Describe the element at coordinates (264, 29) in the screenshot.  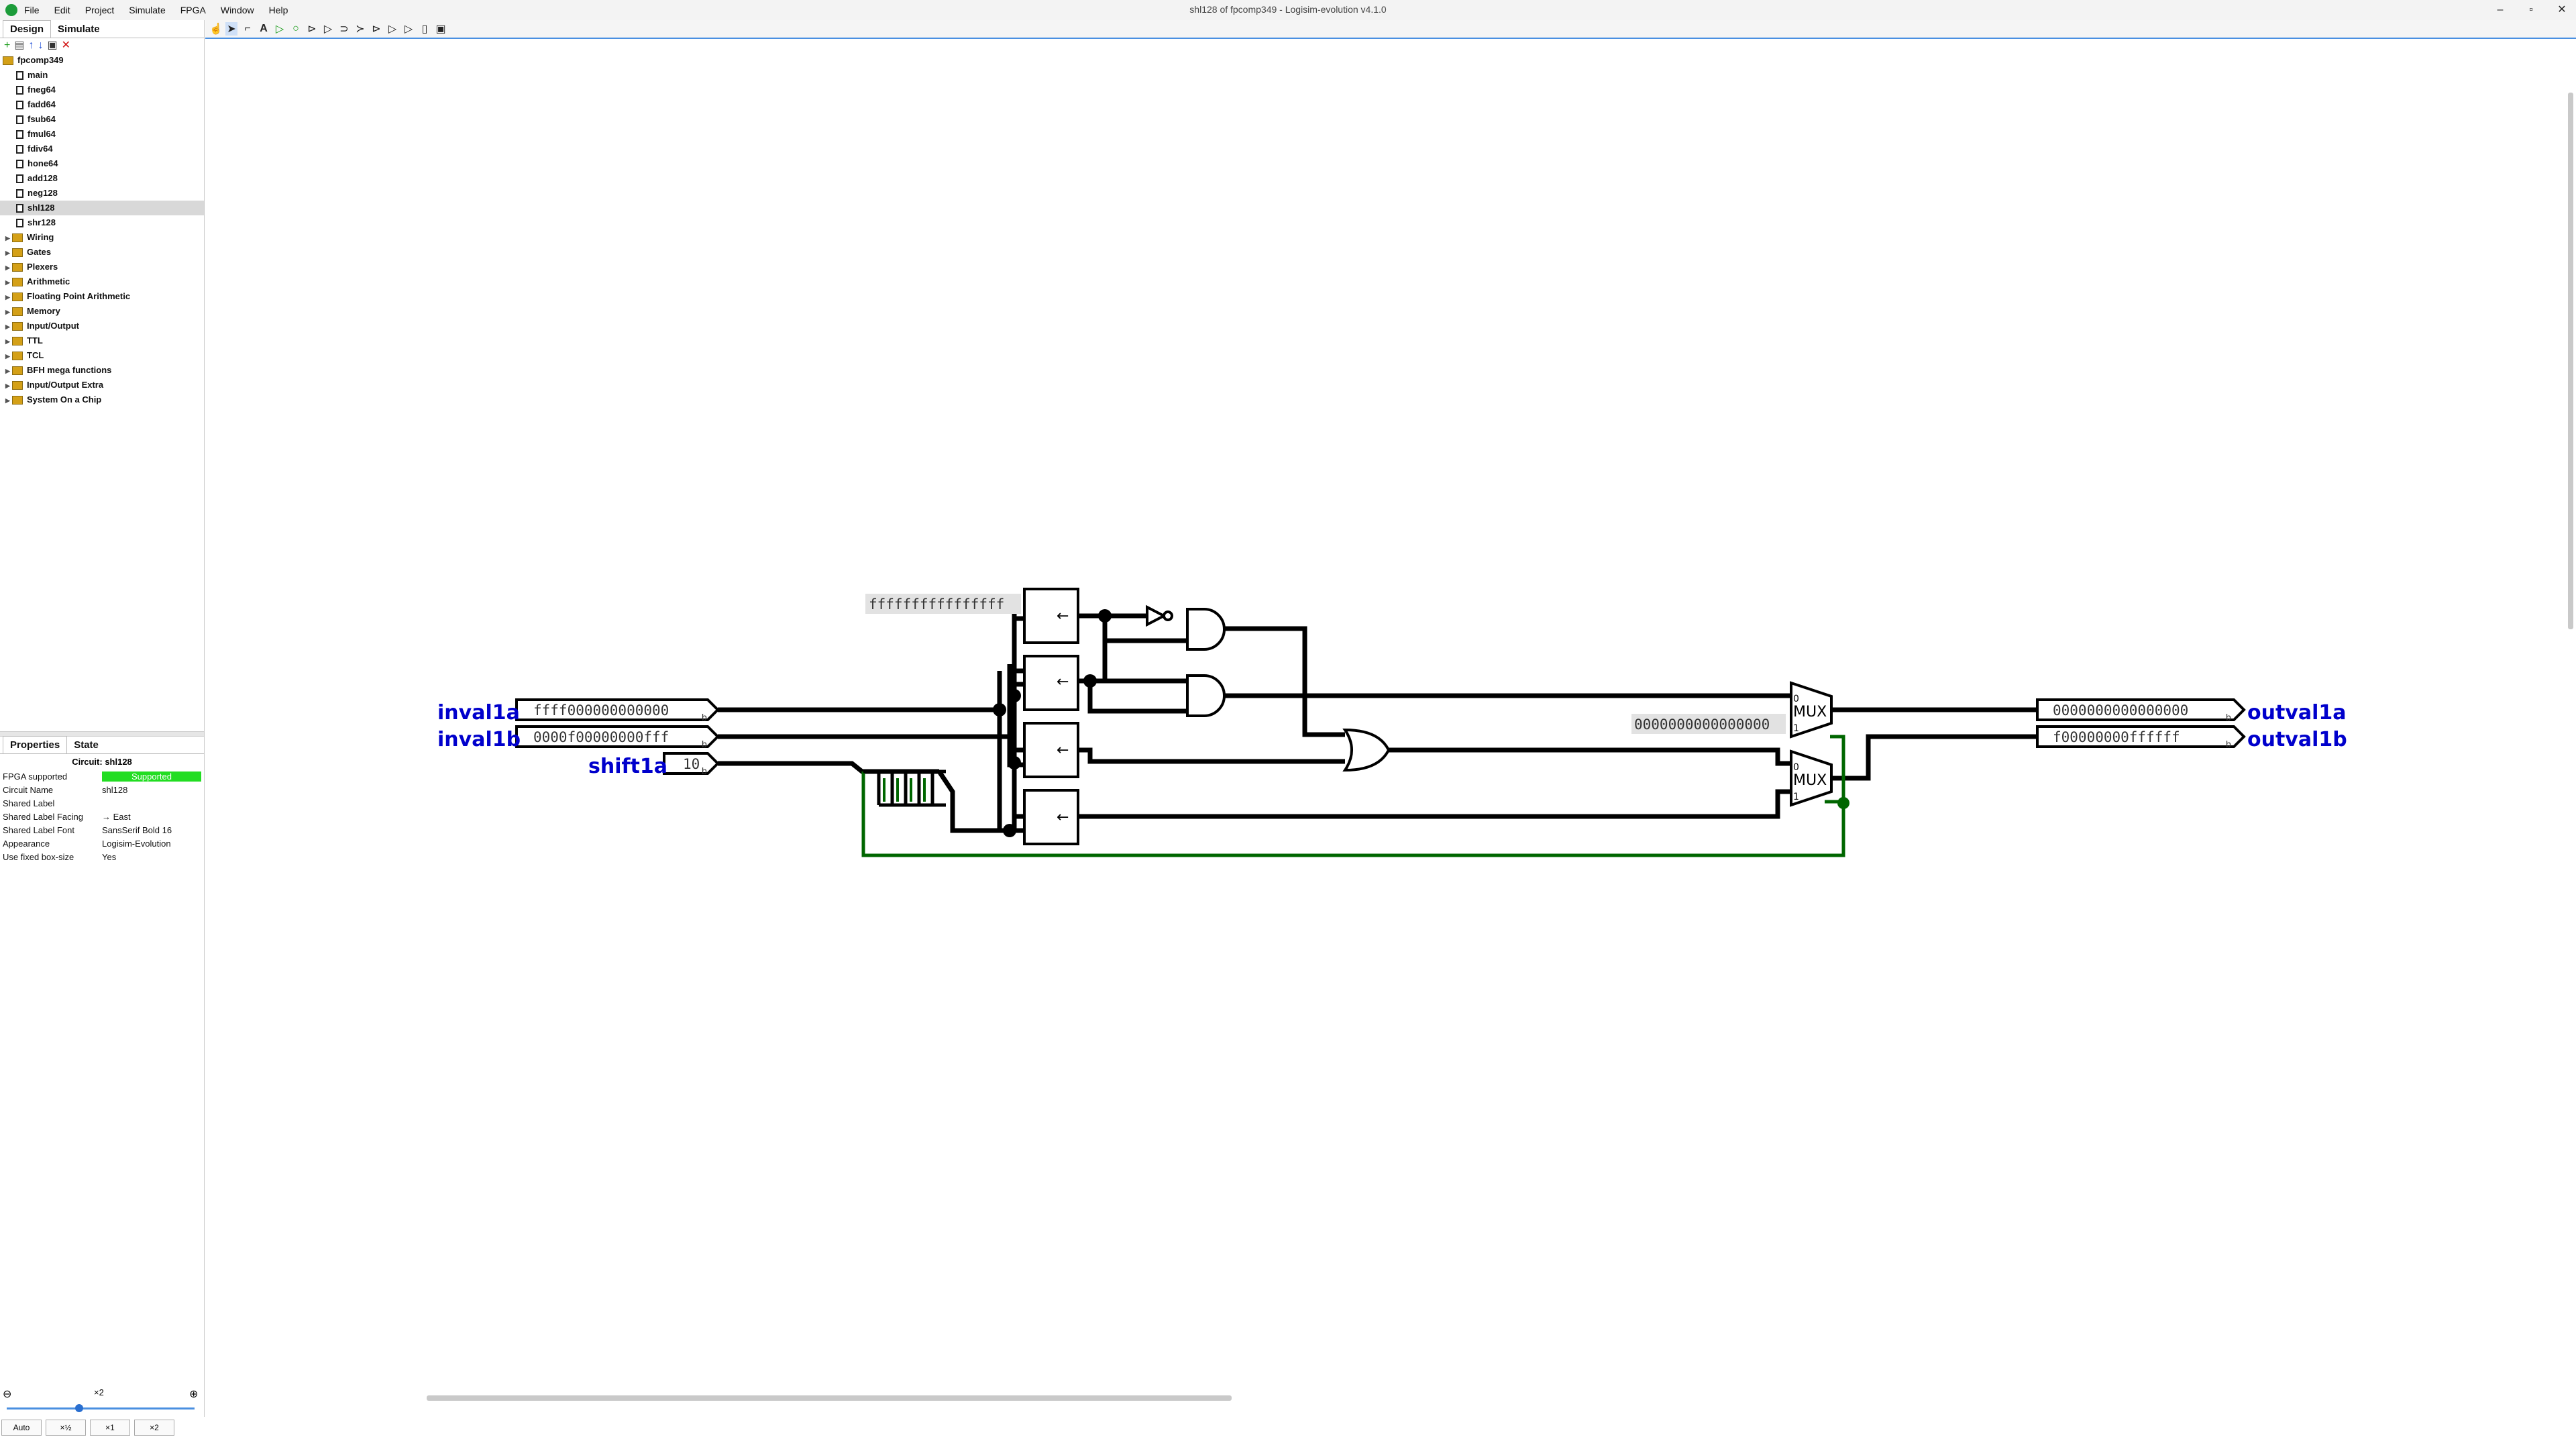
I see `text-tool-icon: A` at that location.